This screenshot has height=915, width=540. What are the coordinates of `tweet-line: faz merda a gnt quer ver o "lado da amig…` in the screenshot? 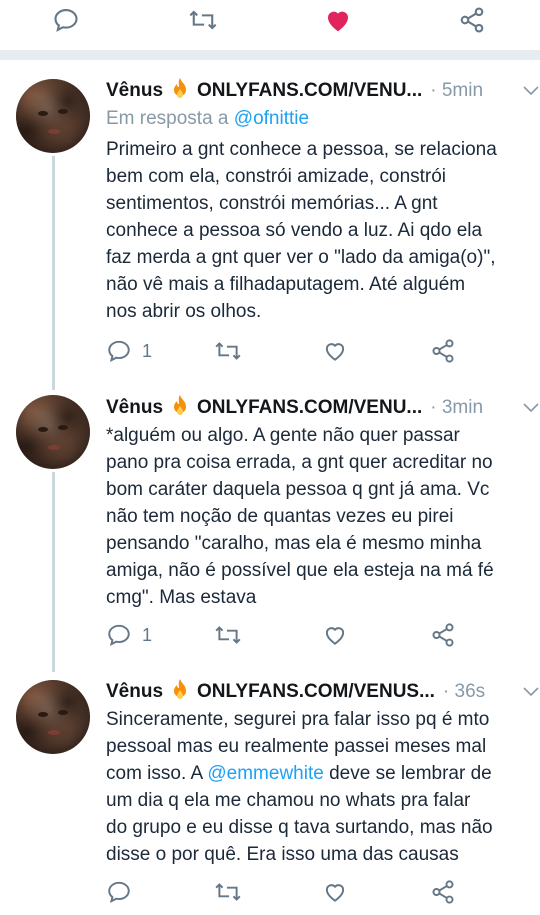 It's located at (301, 257).